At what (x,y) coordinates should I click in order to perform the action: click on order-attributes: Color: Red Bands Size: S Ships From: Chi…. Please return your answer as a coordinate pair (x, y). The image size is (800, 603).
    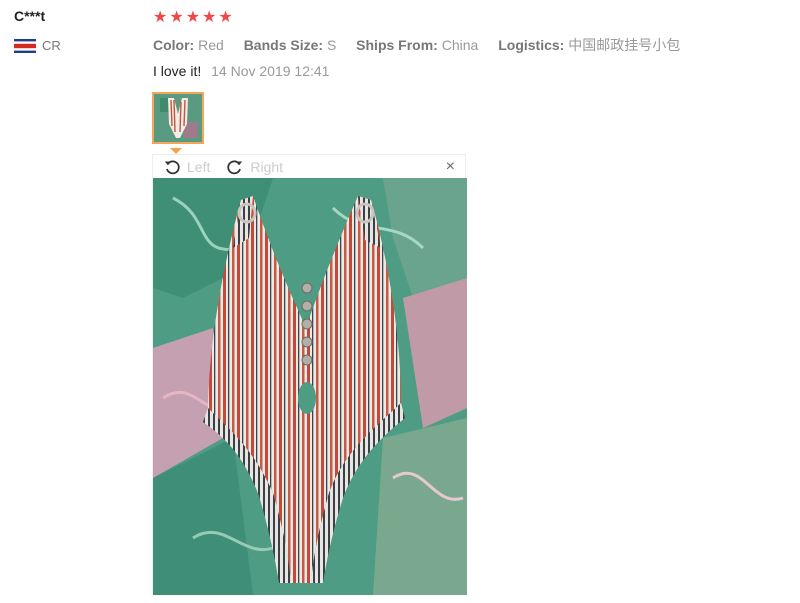
    Looking at the image, I should click on (424, 45).